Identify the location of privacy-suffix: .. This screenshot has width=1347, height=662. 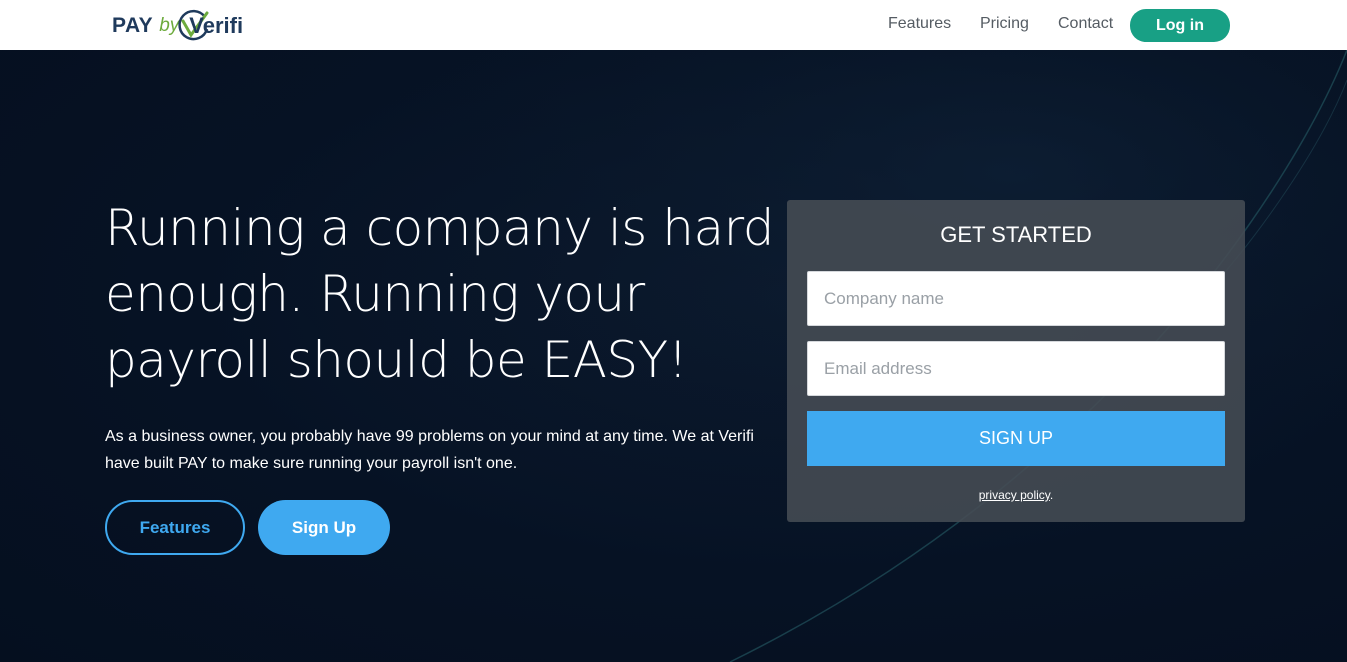
(1051, 495).